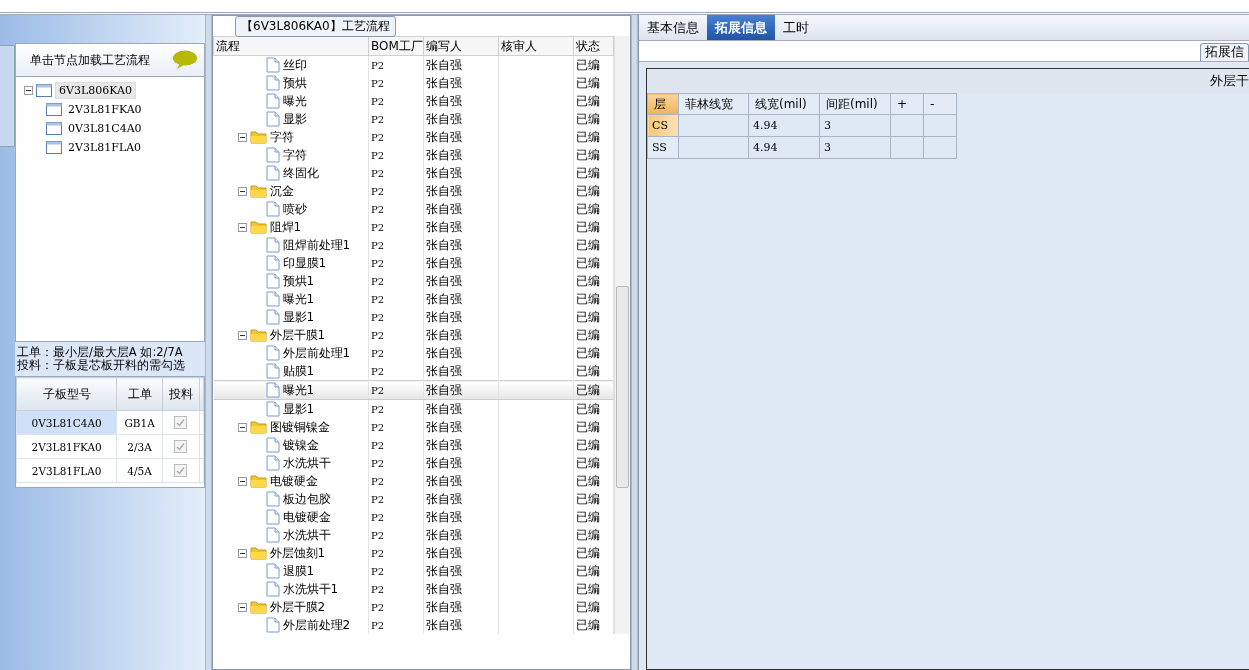 The image size is (1249, 670). I want to click on step-name: 曝光1, so click(298, 299).